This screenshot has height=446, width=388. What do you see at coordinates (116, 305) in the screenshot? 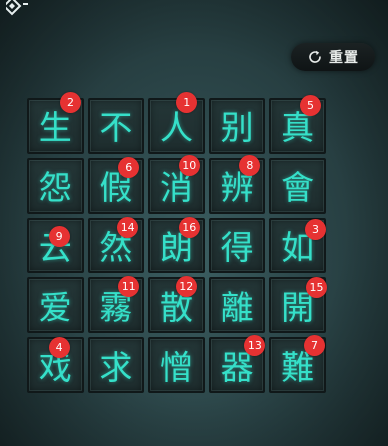
I see `grid-tile: 11 霧` at bounding box center [116, 305].